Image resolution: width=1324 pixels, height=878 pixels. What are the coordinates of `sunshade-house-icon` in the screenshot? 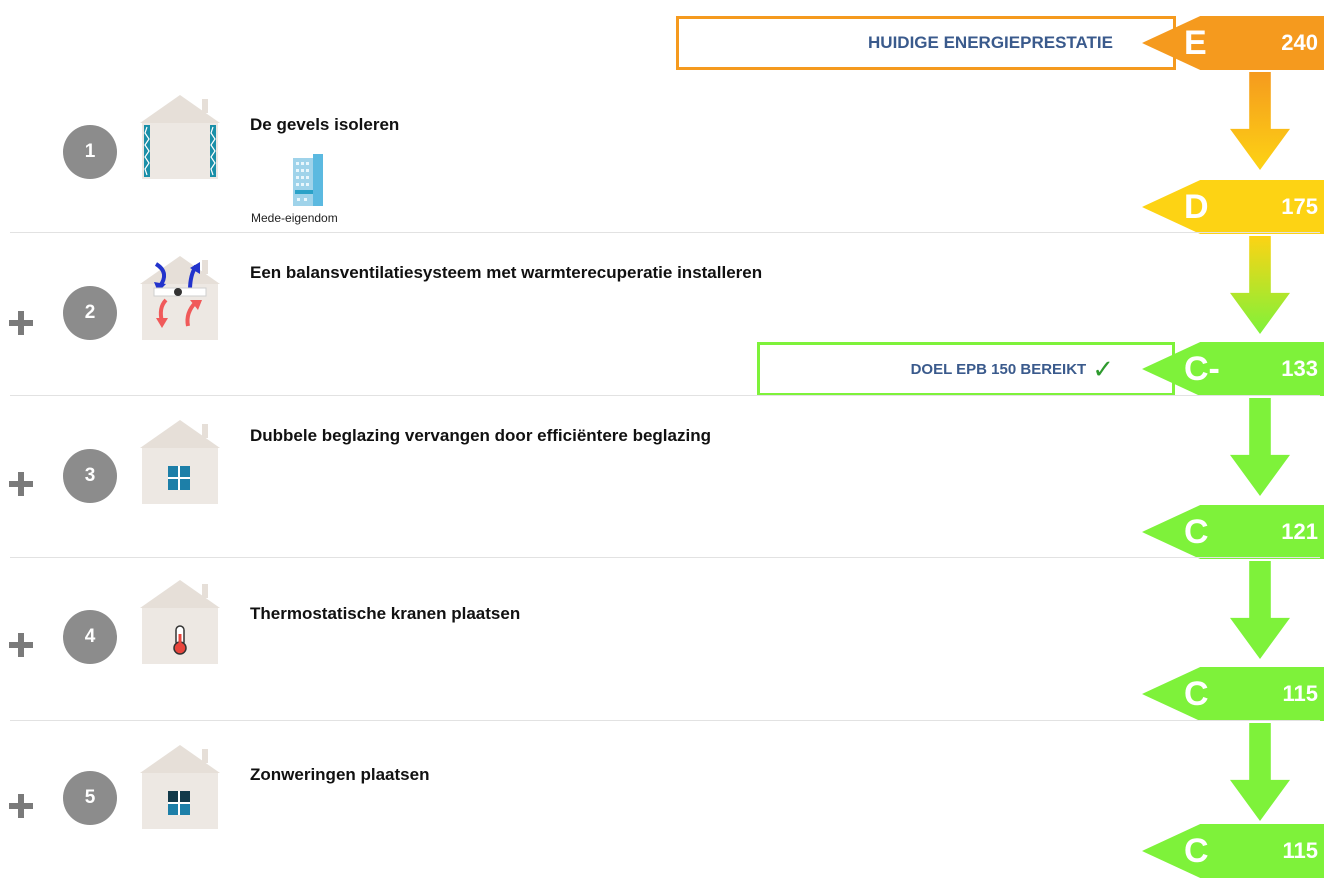 It's located at (180, 787).